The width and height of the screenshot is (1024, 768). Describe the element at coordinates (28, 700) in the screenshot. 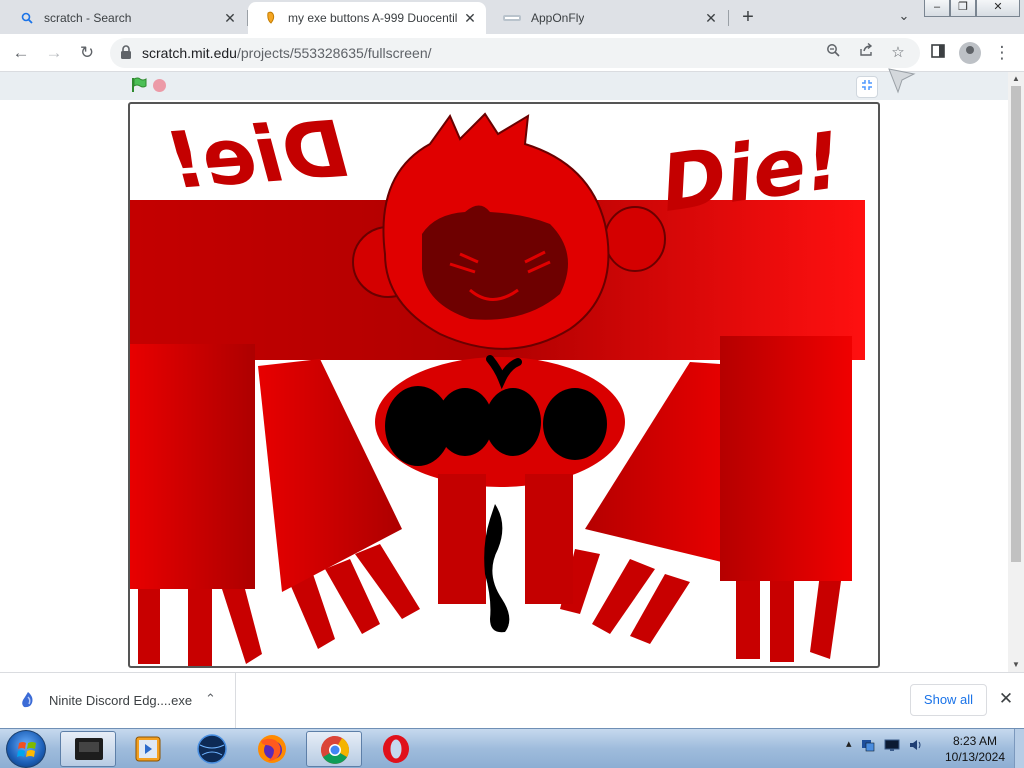

I see `installer-file-icon` at that location.